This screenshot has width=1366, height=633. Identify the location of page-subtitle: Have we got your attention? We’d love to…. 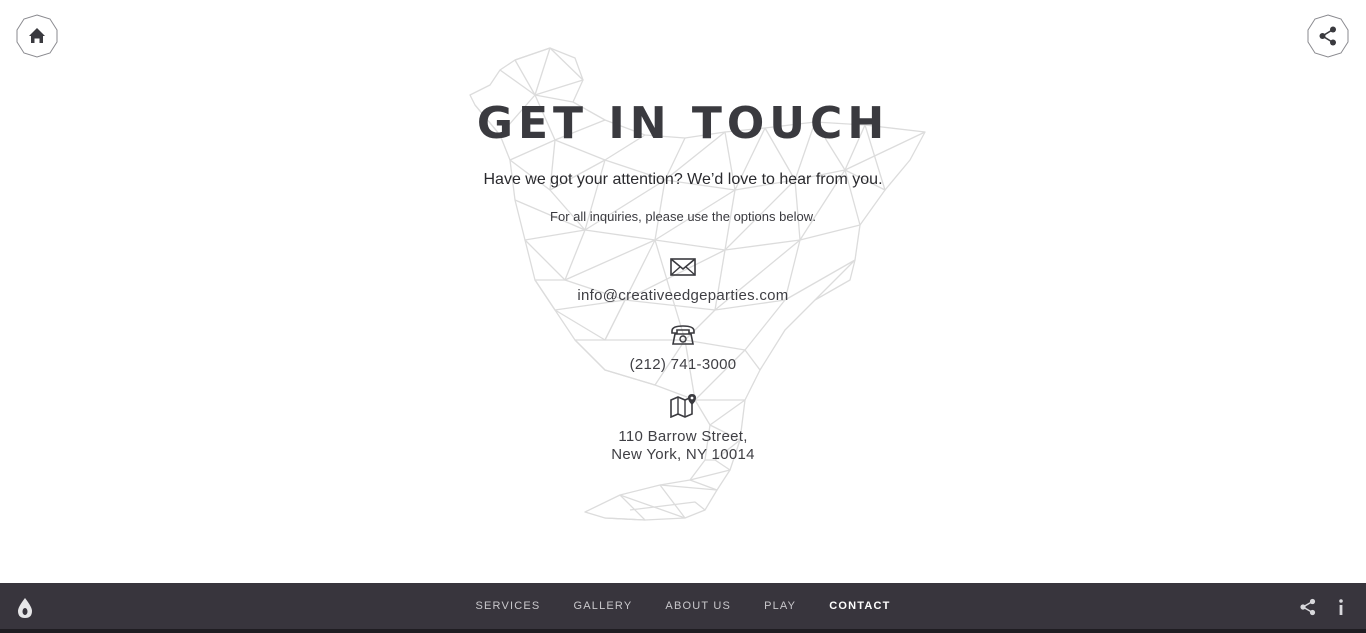
(683, 179).